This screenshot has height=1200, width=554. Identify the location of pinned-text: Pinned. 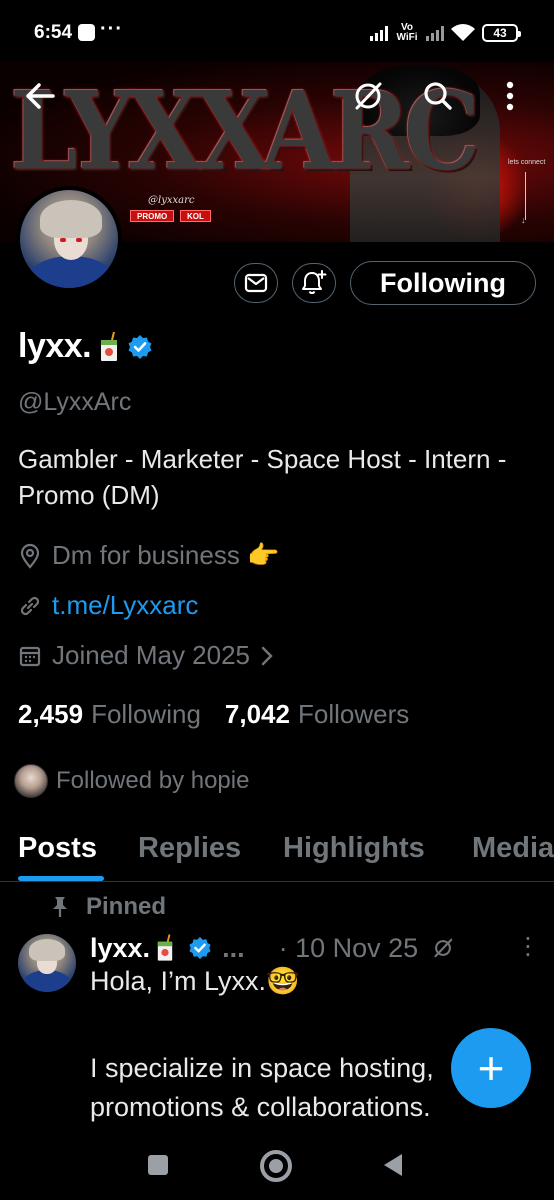
(126, 906).